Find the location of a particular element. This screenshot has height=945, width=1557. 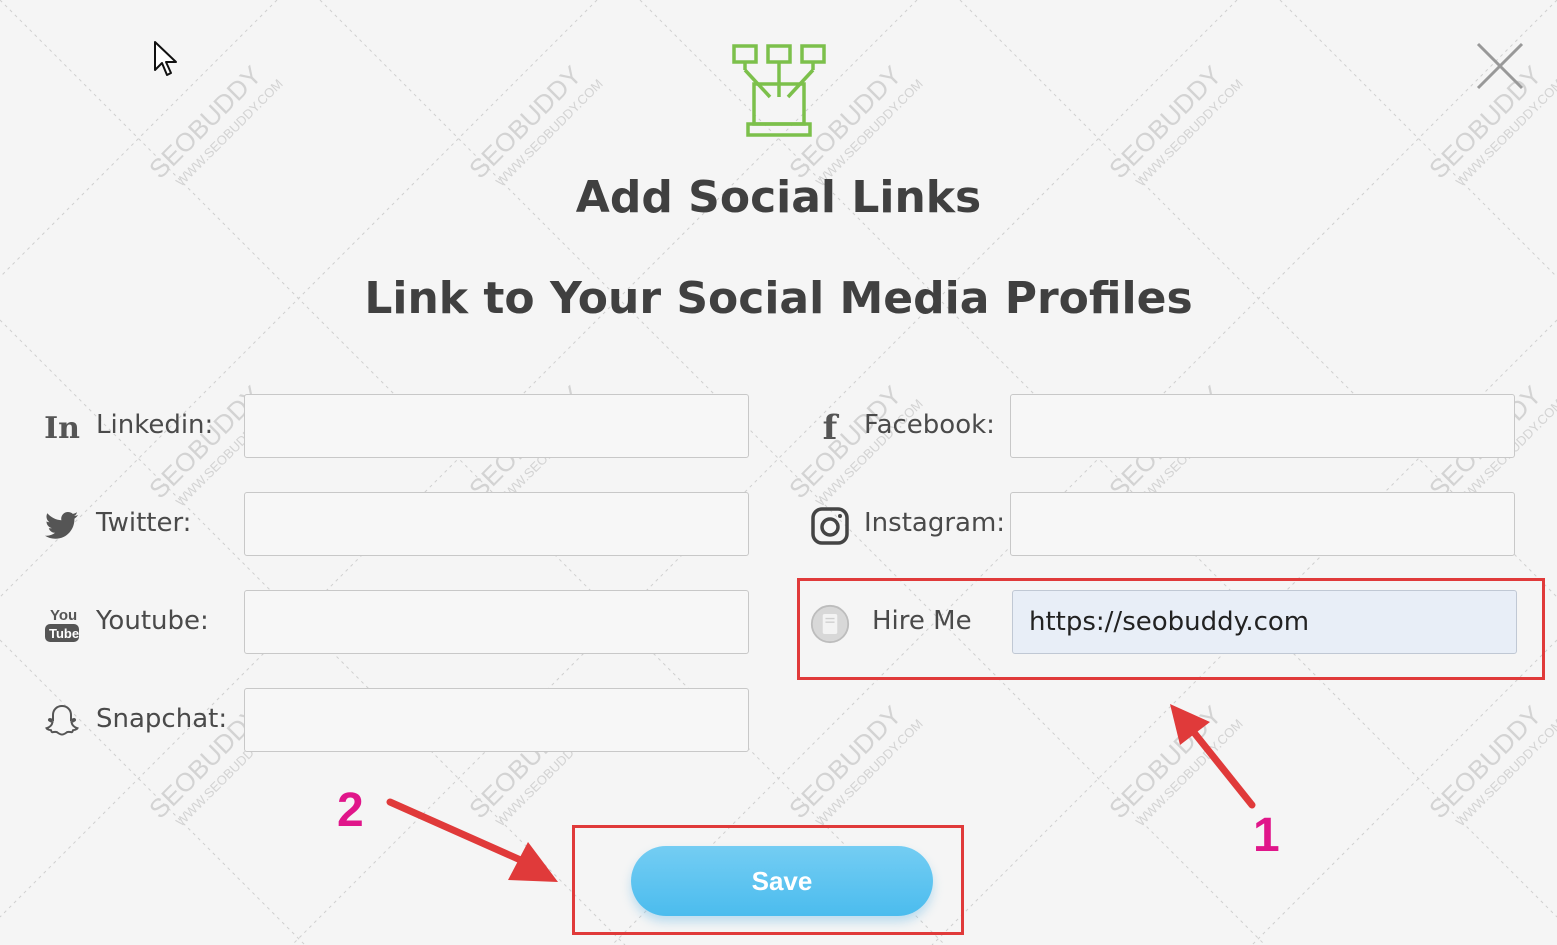

dialog-title: Add Social Links is located at coordinates (778, 197).